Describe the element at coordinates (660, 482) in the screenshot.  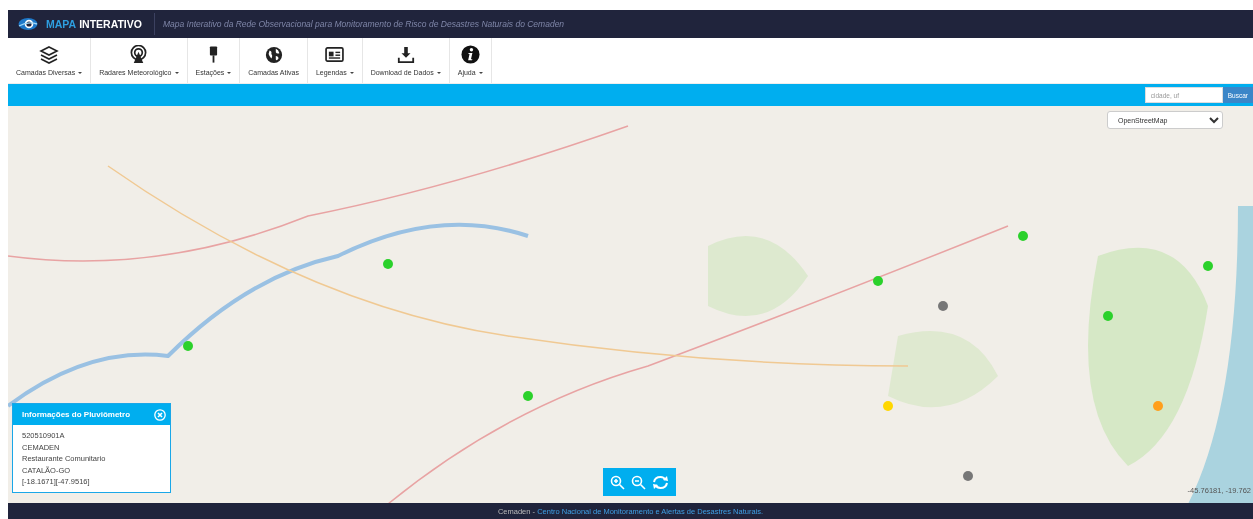
I see `refresh-icon` at that location.